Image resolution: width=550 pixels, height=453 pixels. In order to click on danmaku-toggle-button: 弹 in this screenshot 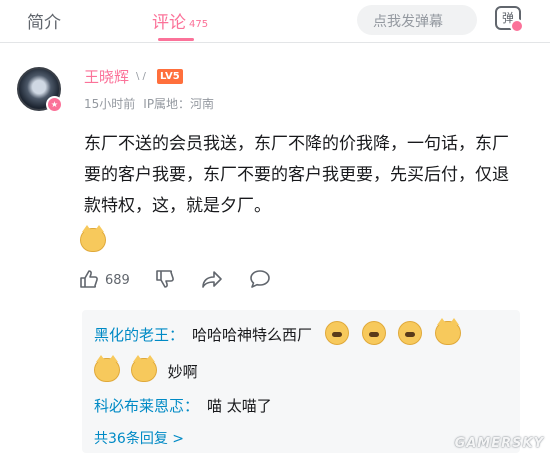, I will do `click(509, 19)`.